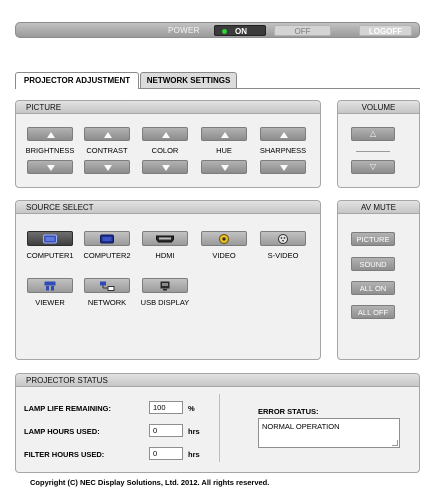 The height and width of the screenshot is (498, 434). I want to click on contrast-down-button, so click(107, 167).